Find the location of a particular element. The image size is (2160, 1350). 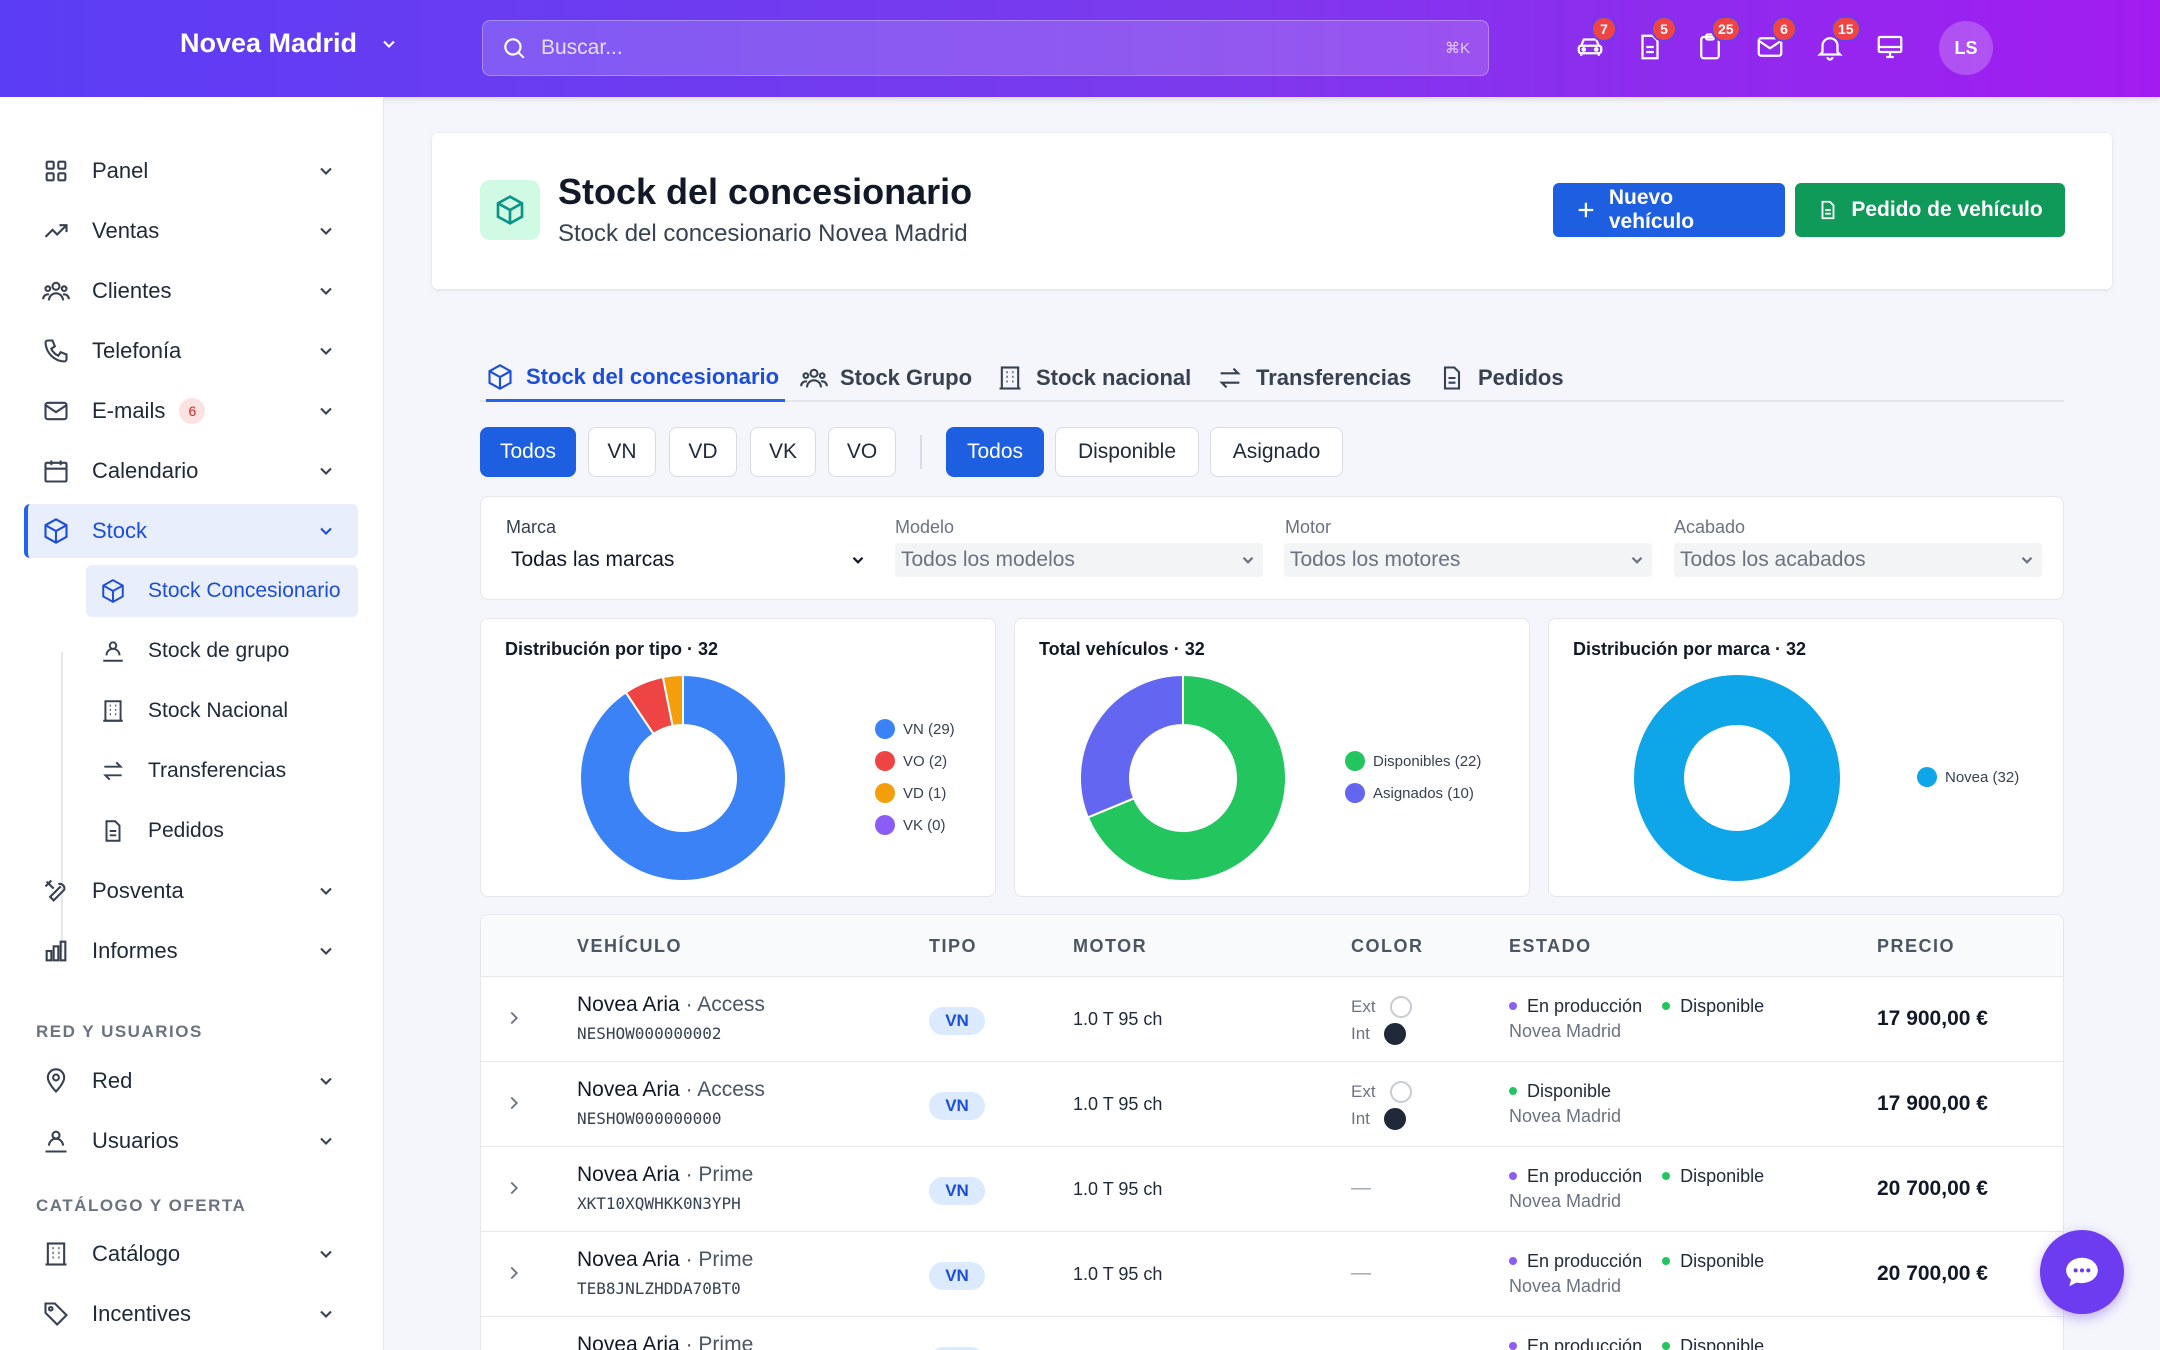

type-filter-vo: VO is located at coordinates (862, 452).